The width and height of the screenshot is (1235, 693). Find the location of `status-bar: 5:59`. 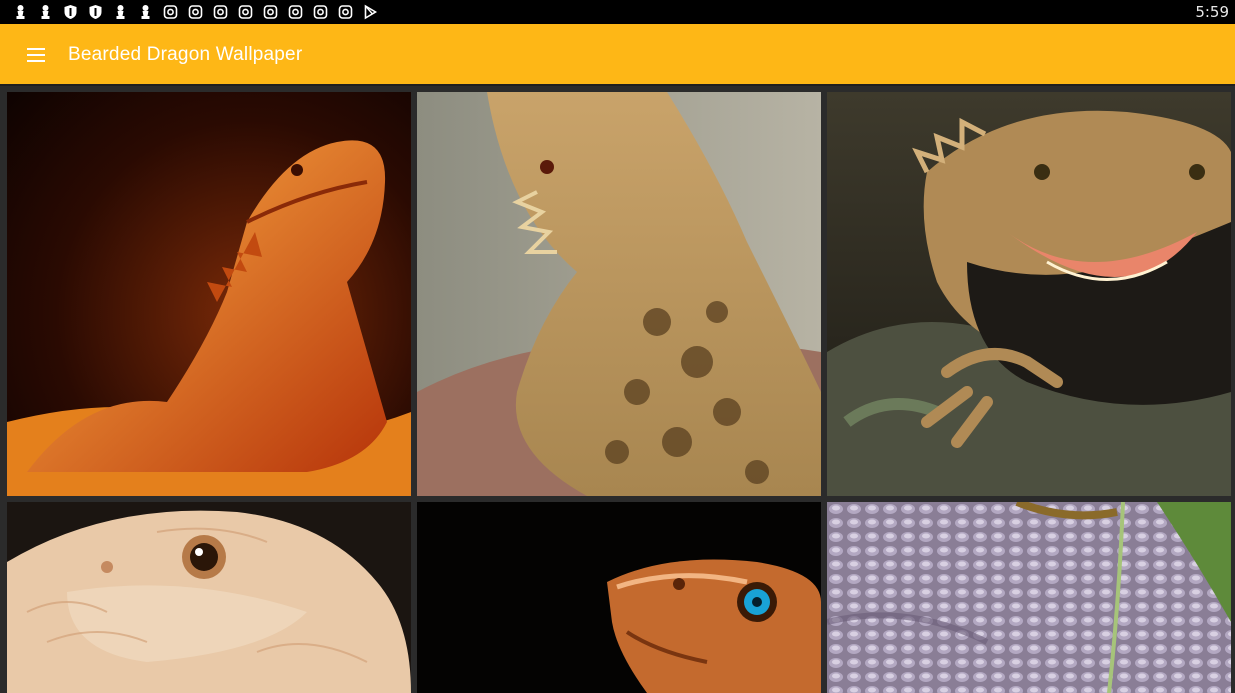

status-bar: 5:59 is located at coordinates (617, 12).